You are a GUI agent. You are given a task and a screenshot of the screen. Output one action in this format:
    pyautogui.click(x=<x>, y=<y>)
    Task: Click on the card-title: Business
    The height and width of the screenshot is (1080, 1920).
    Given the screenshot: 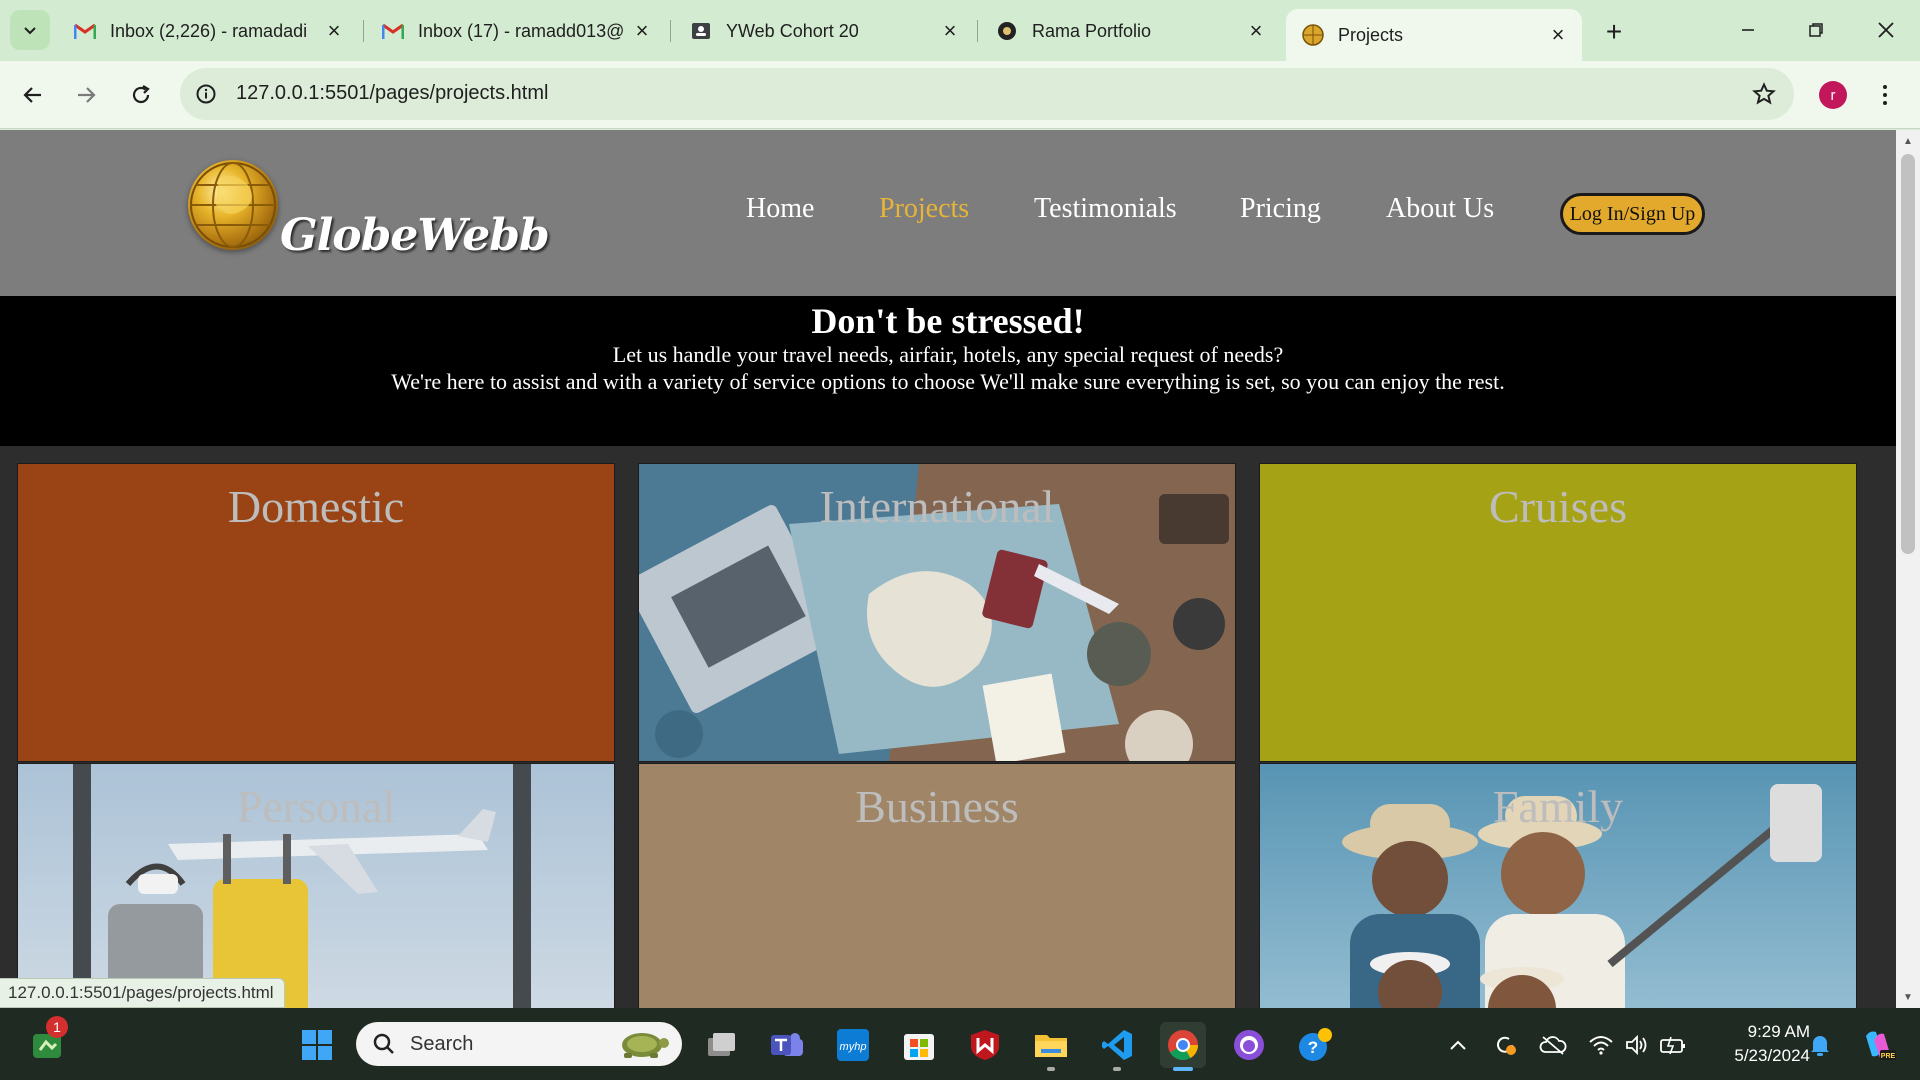 What is the action you would take?
    pyautogui.click(x=937, y=806)
    